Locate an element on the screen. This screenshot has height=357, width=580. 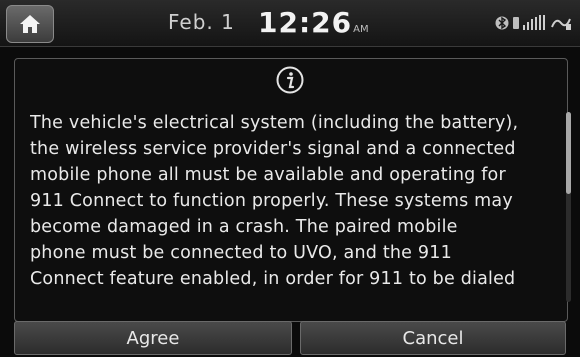
cancel-button: Cancel is located at coordinates (433, 338).